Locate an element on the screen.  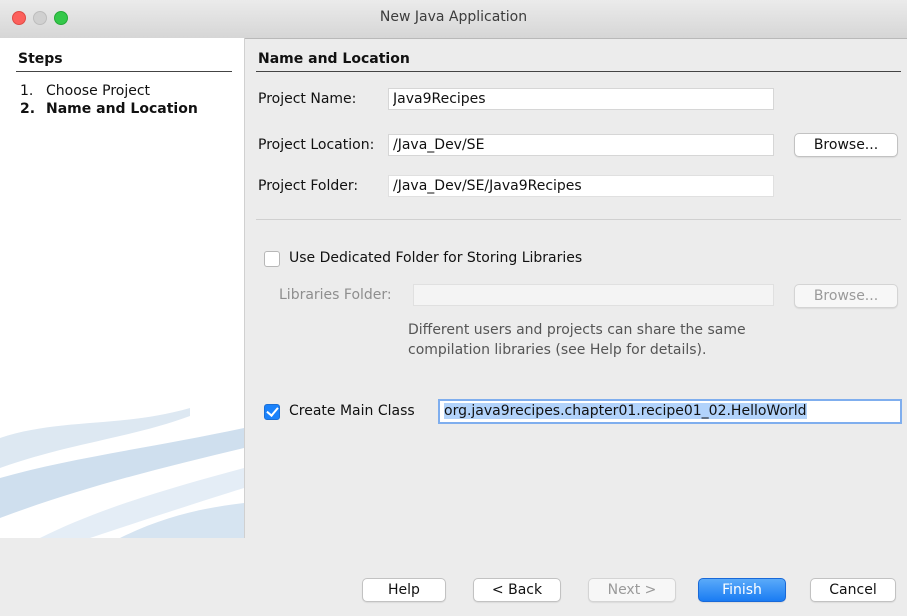
button-bar: Help < Back Next > Finish Cancel is located at coordinates (453, 577).